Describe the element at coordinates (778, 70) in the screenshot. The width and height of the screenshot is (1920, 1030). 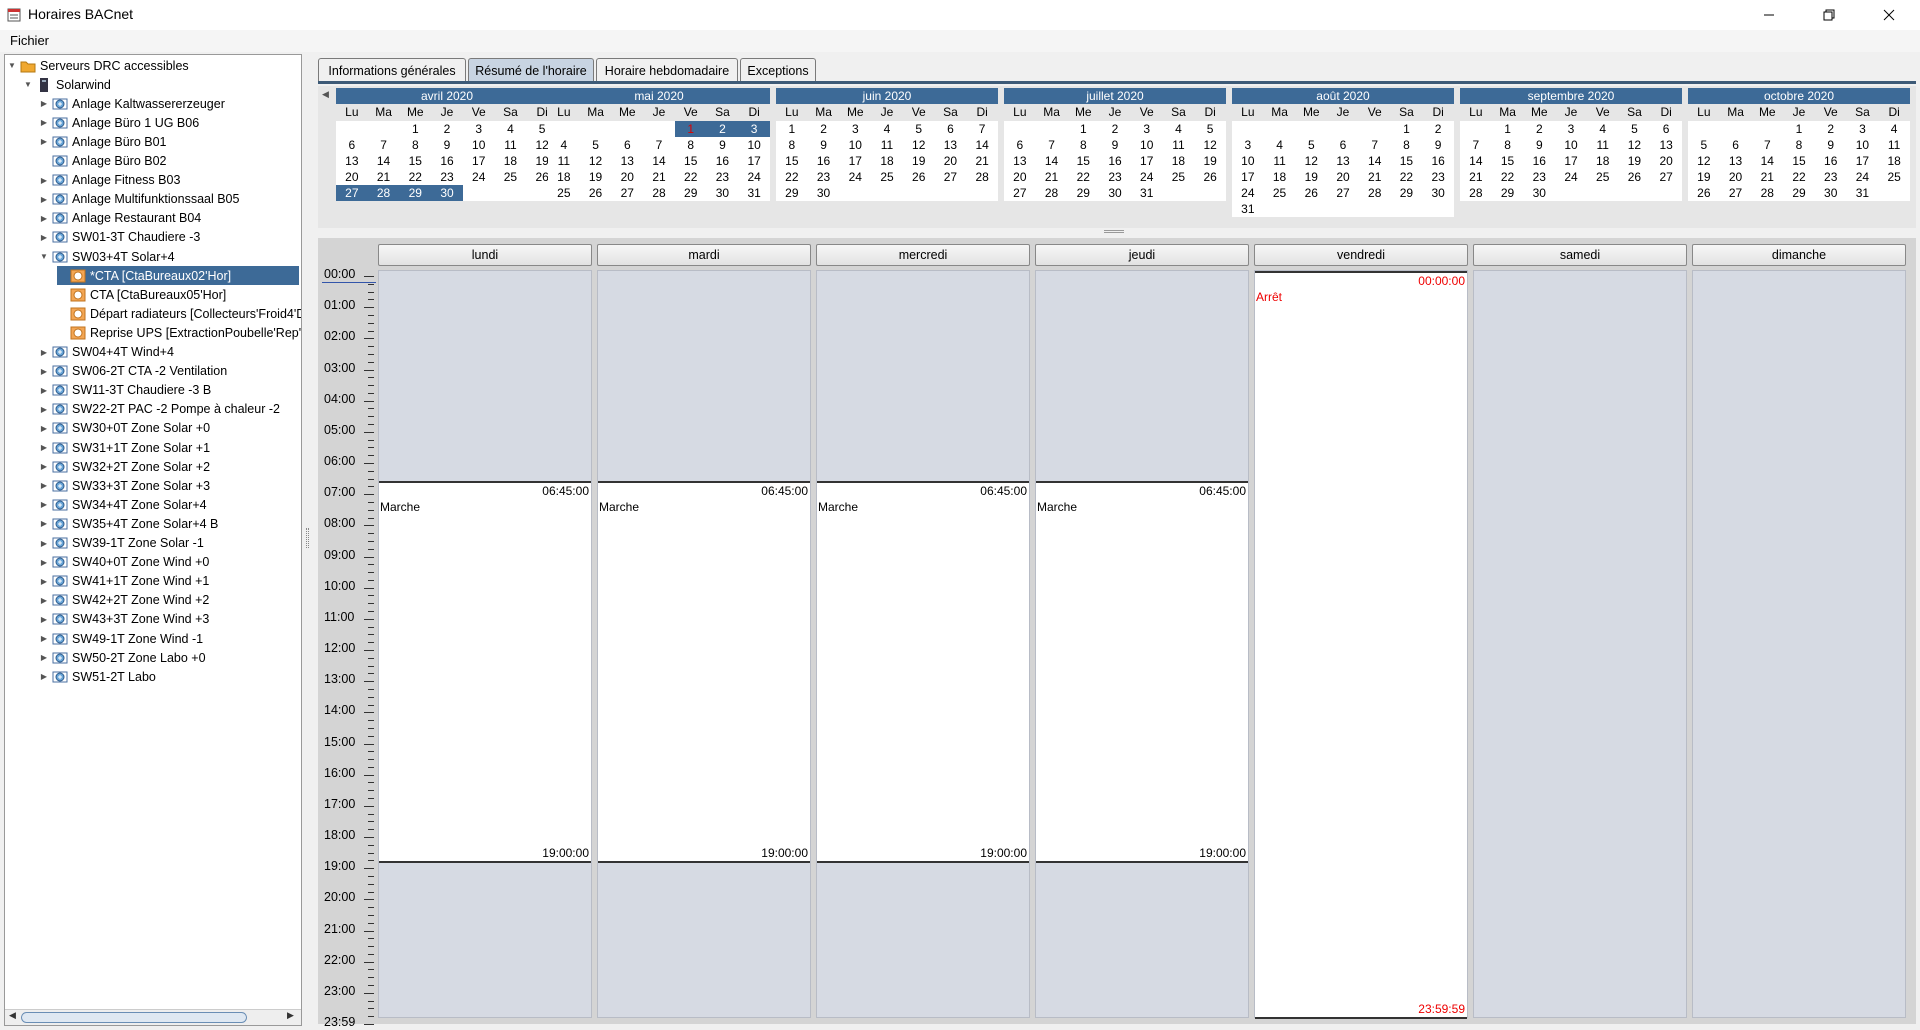
I see `tab-3: Exceptions` at that location.